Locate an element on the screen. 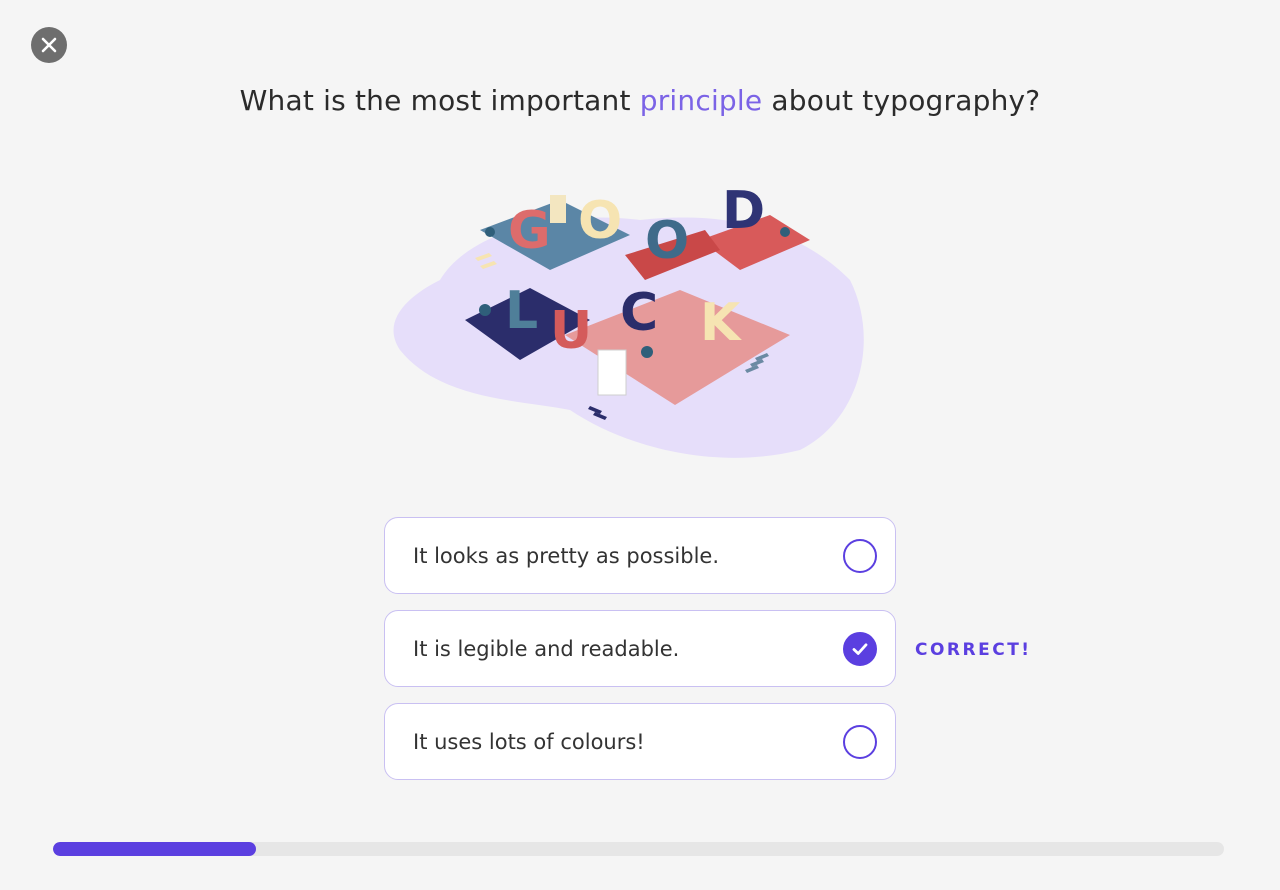 The image size is (1280, 890). close-button is located at coordinates (49, 45).